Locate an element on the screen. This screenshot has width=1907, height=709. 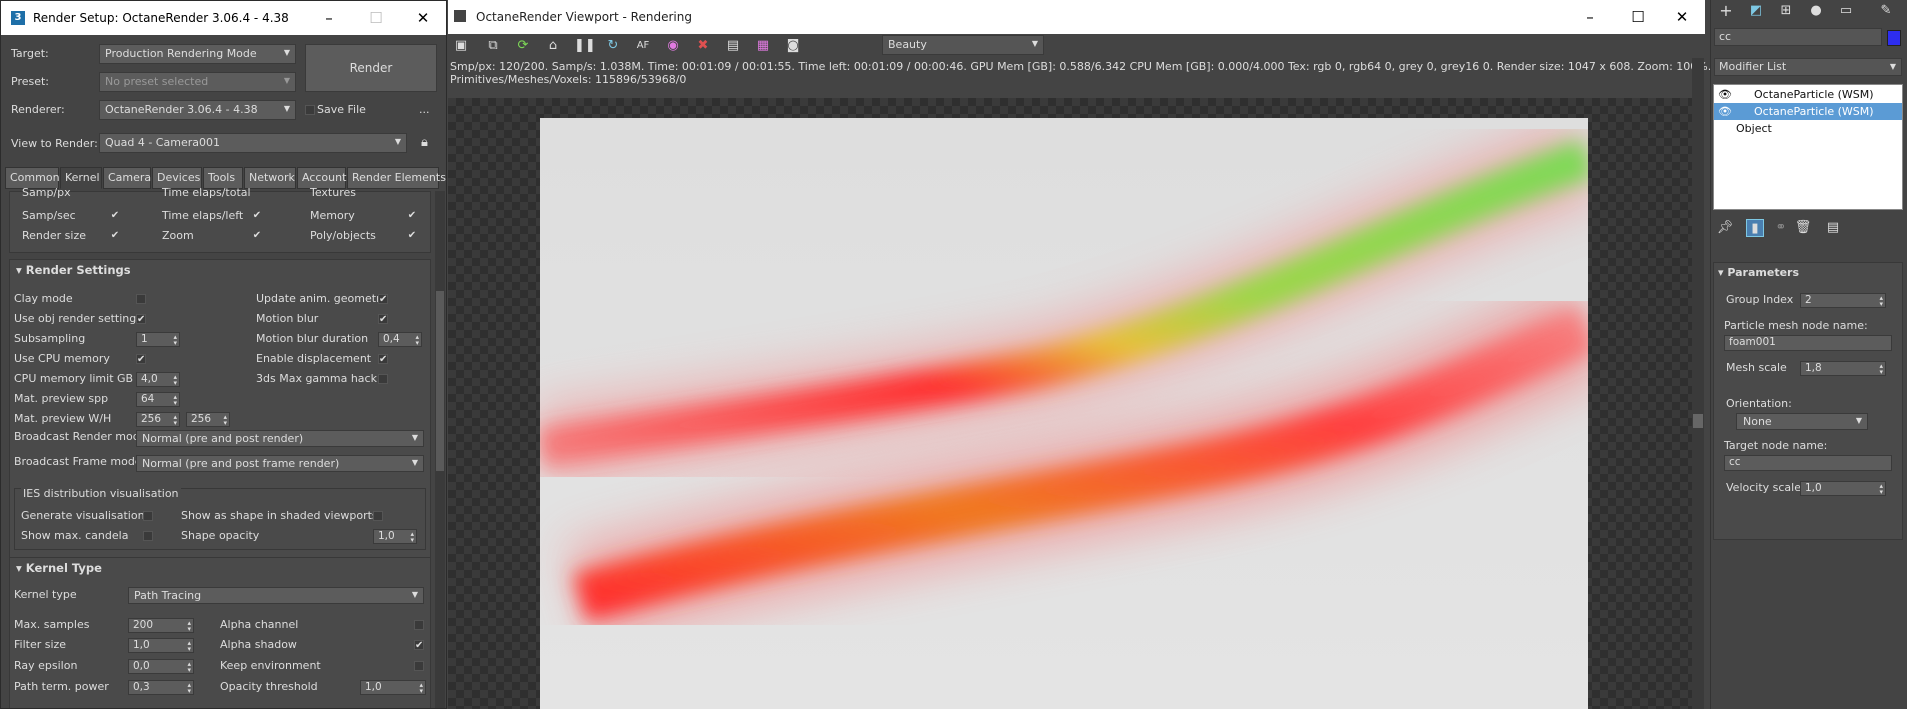
hierarchy-icon: ⊞ is located at coordinates (1786, 11).